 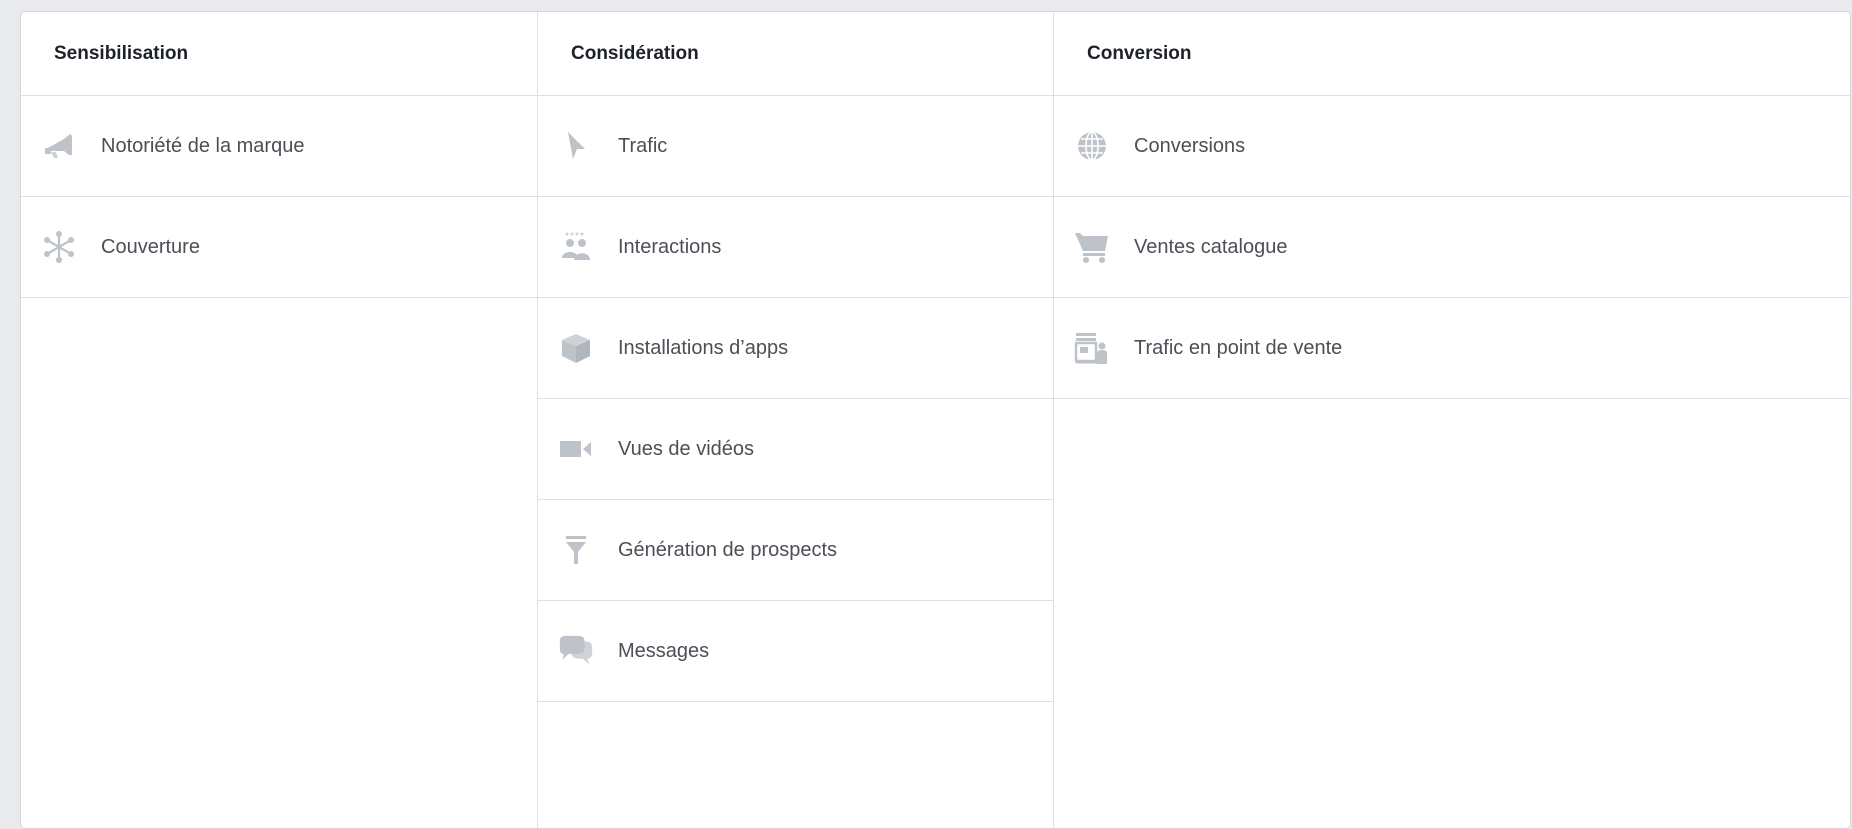 What do you see at coordinates (576, 348) in the screenshot?
I see `box-icon` at bounding box center [576, 348].